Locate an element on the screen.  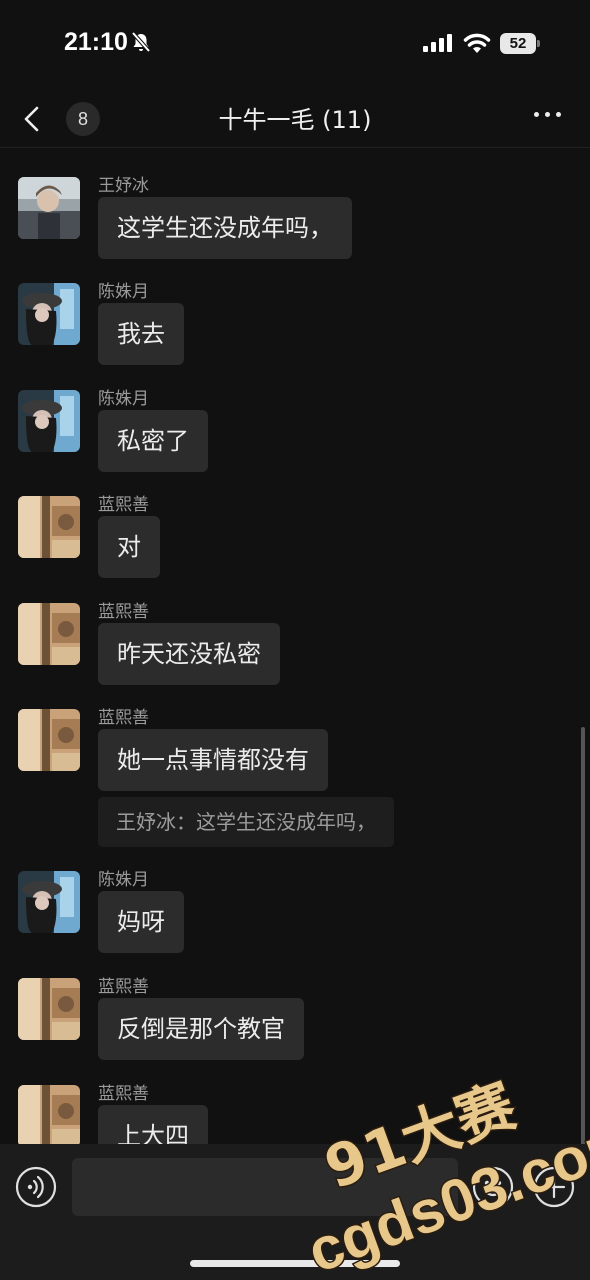
message-bubble: 反倒是那个教官 is located at coordinates (201, 1029).